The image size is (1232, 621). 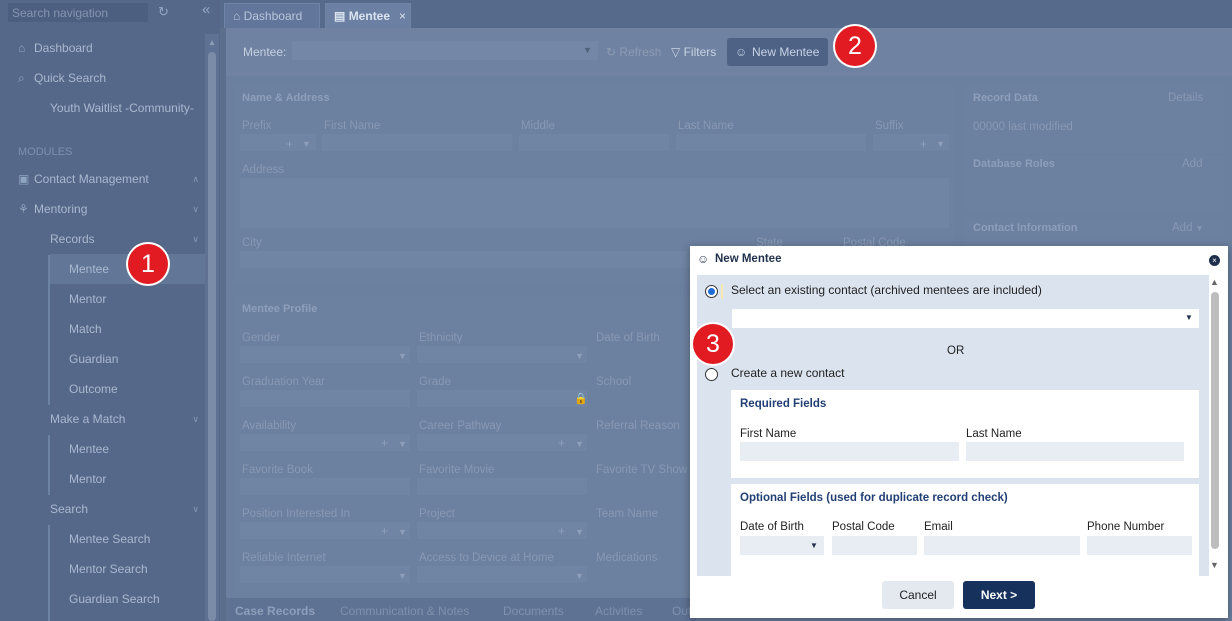 What do you see at coordinates (711, 291) in the screenshot?
I see `existing-contact-radio` at bounding box center [711, 291].